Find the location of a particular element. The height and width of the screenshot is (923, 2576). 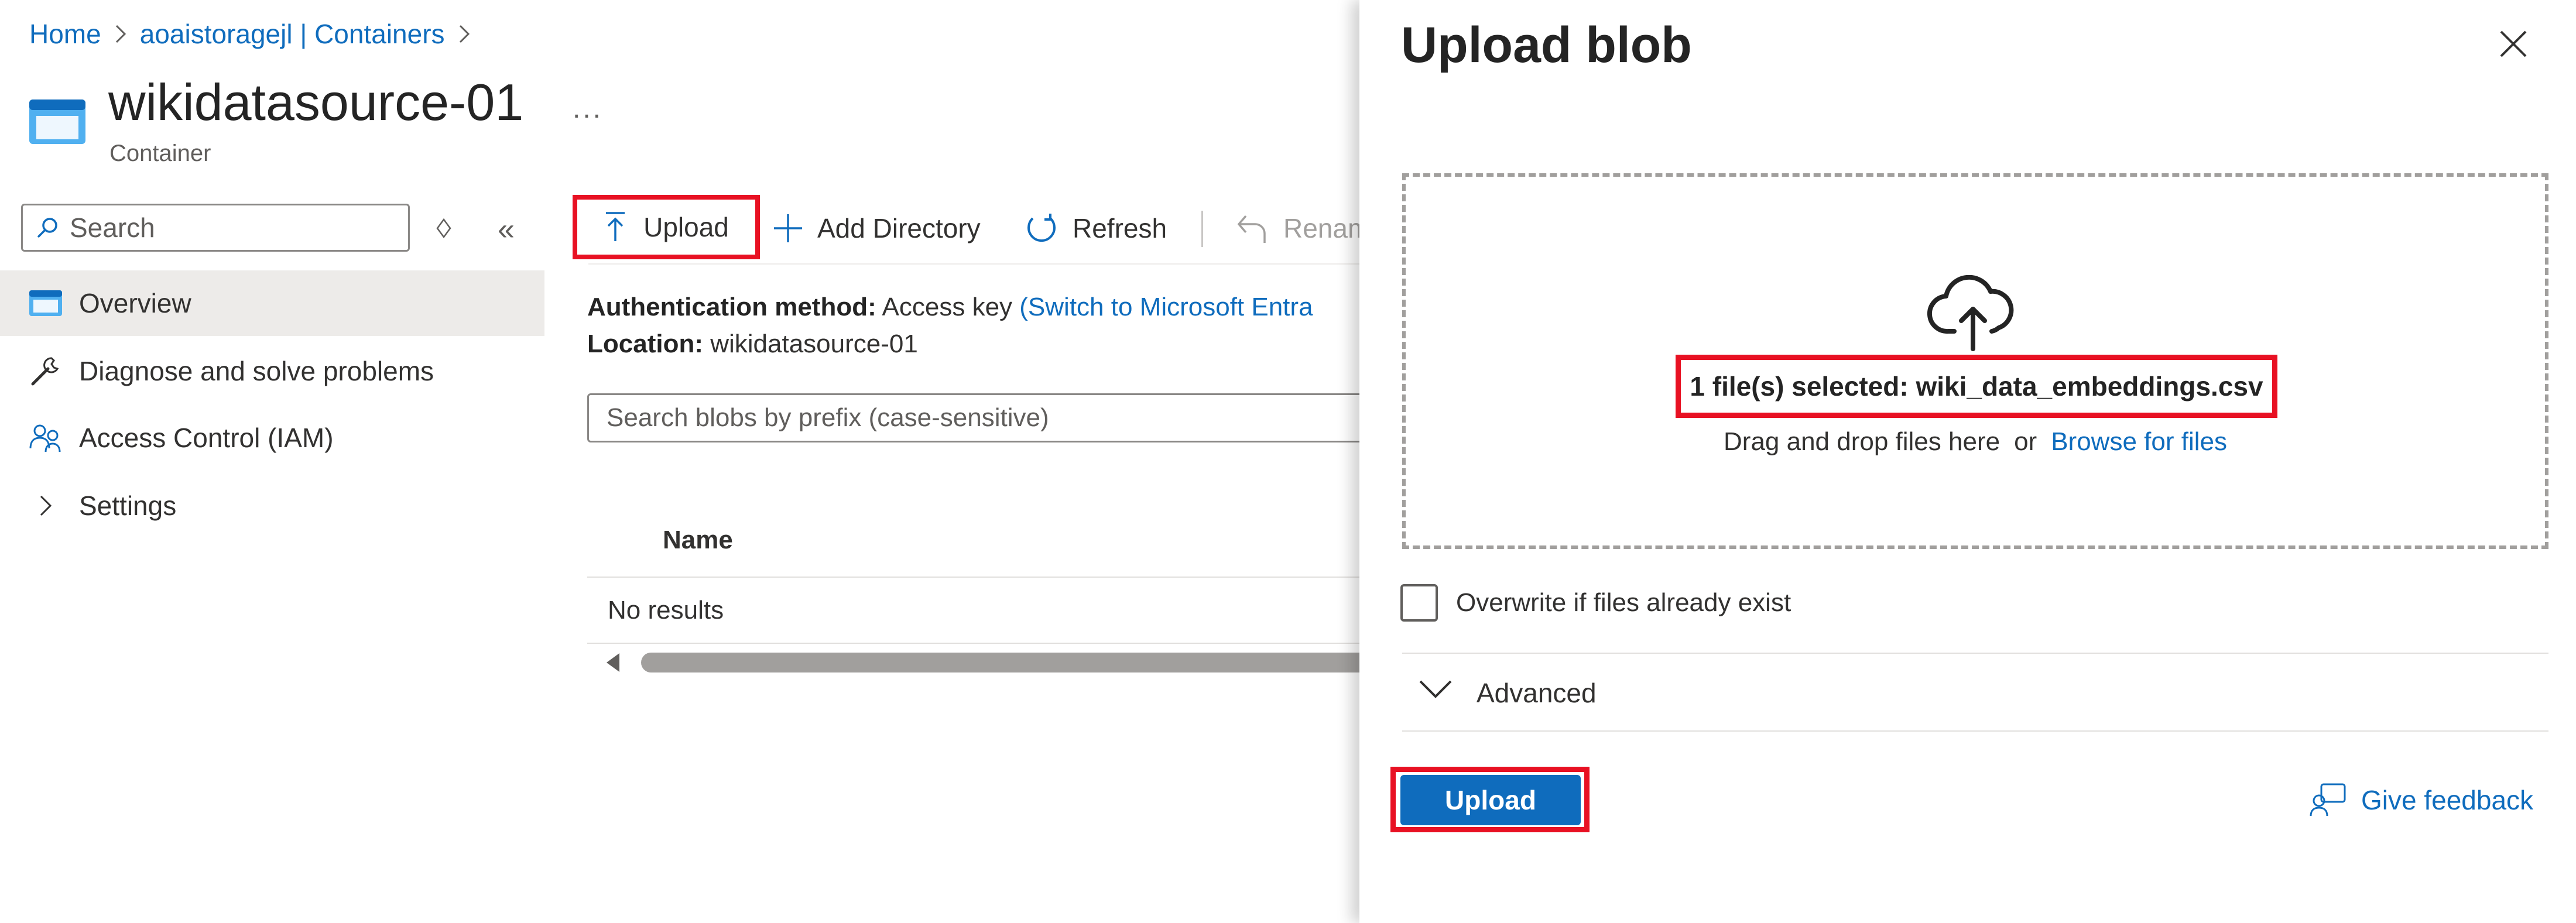

wrench-icon is located at coordinates (45, 371).